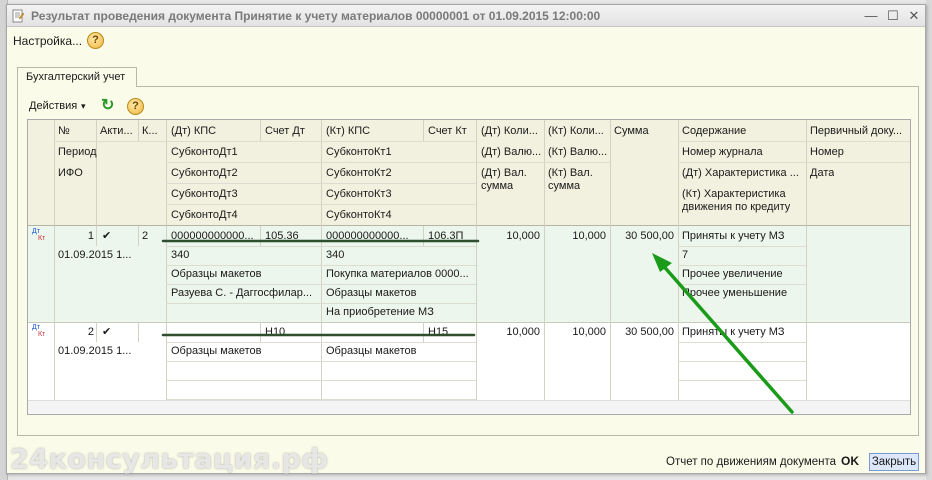 The width and height of the screenshot is (932, 480). What do you see at coordinates (18, 16) in the screenshot?
I see `document-icon` at bounding box center [18, 16].